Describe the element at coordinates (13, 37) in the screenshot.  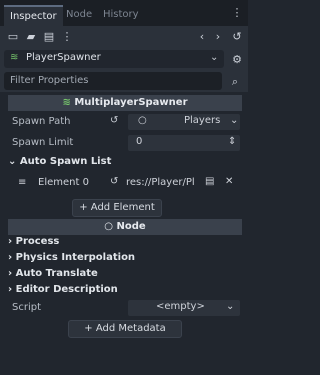
I see `new-resource-icon: ▭` at that location.